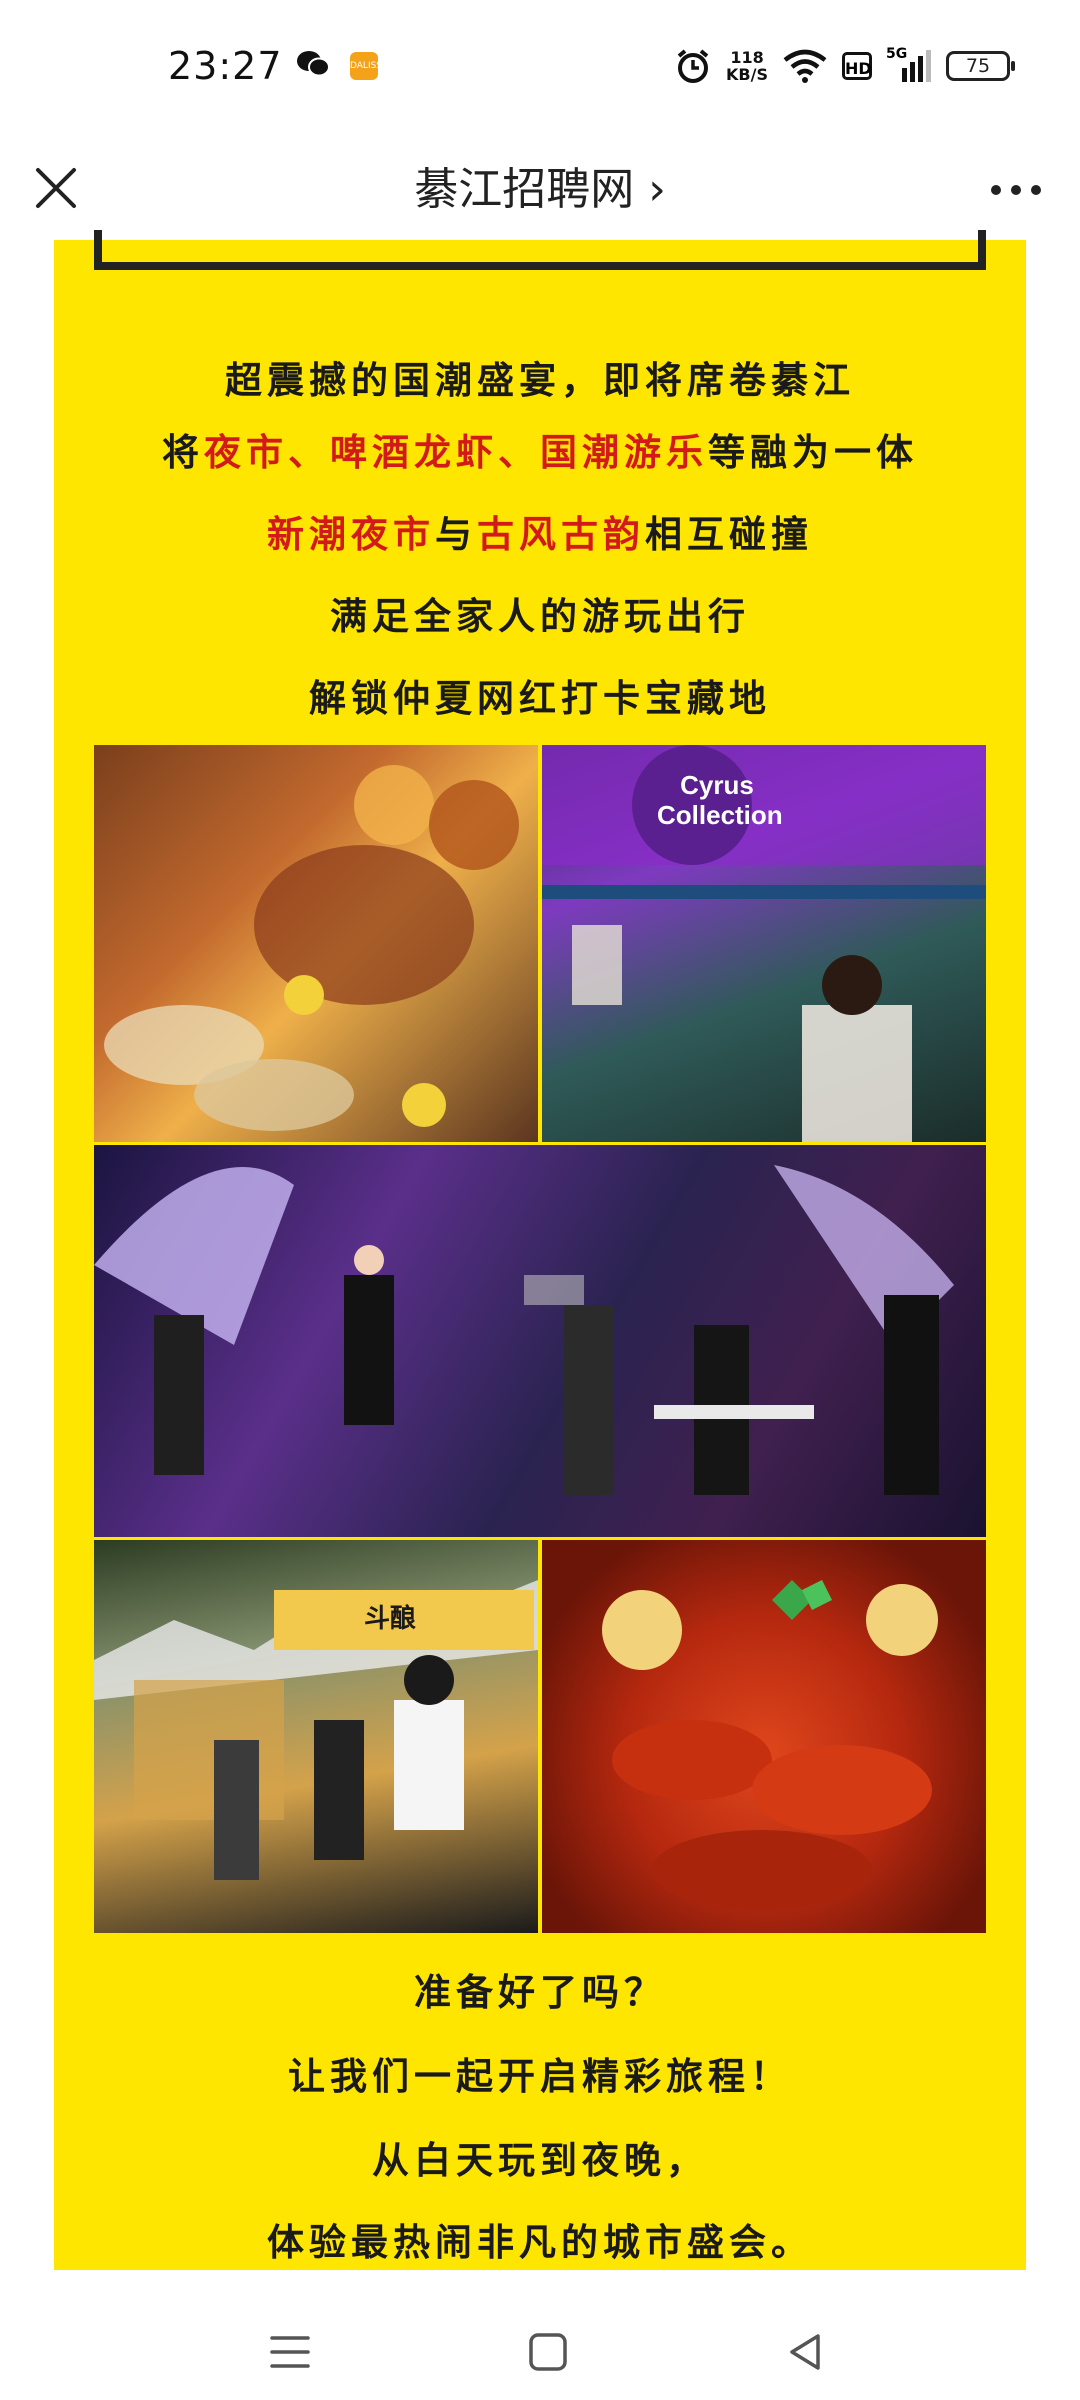 This screenshot has height=2400, width=1080. What do you see at coordinates (857, 66) in the screenshot?
I see `hd-icon: HD` at bounding box center [857, 66].